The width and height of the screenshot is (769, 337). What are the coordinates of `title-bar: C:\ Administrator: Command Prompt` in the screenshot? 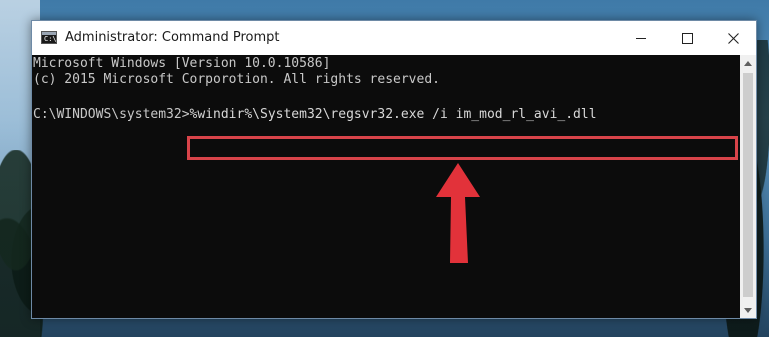 It's located at (394, 38).